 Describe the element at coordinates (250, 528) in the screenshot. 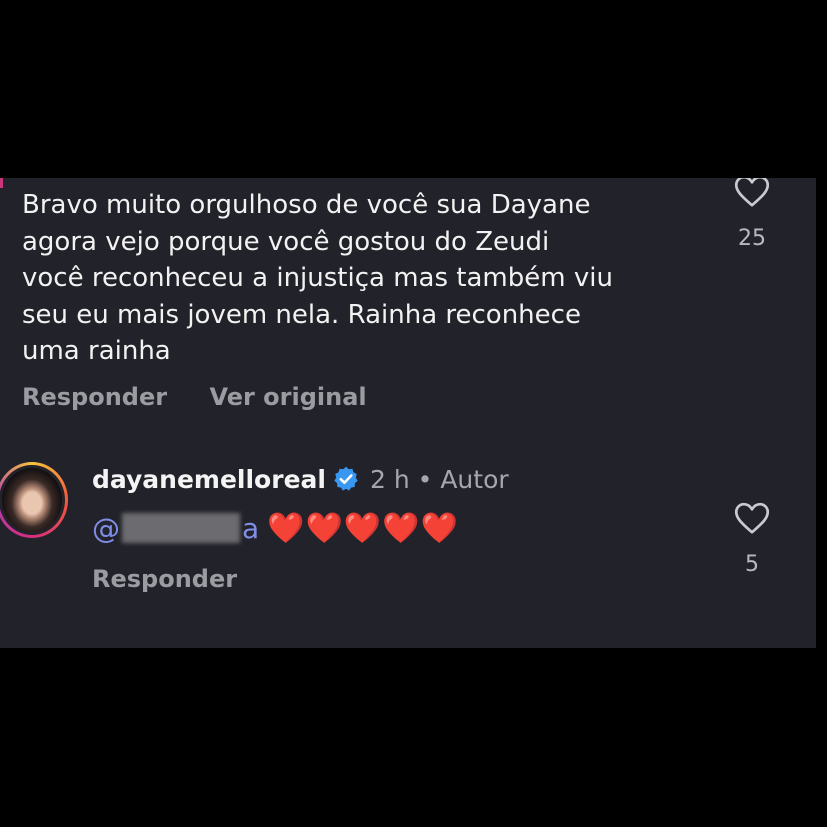

I see `mention-suffix: a` at that location.